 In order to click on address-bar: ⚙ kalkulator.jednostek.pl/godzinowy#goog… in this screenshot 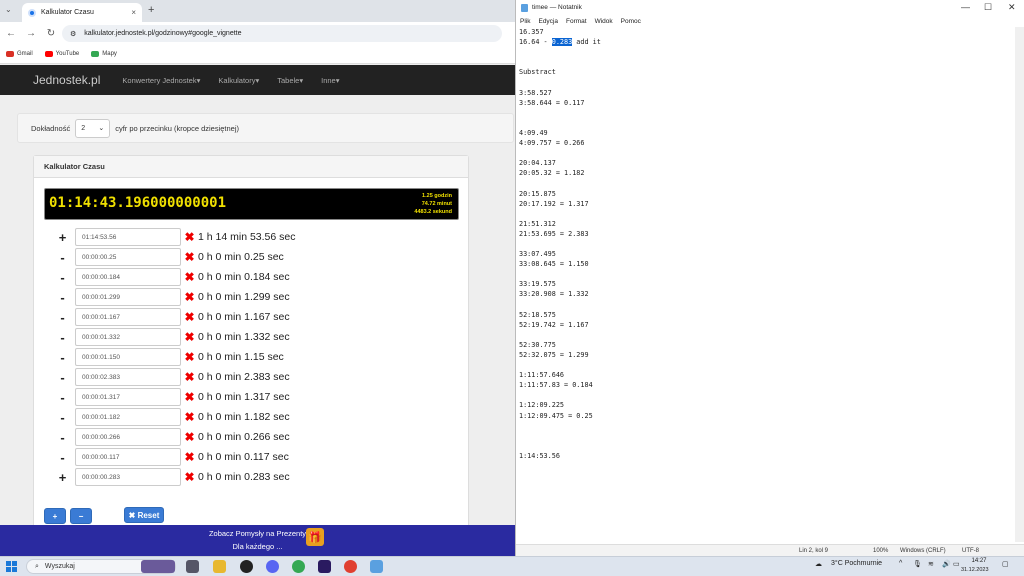, I will do `click(282, 33)`.